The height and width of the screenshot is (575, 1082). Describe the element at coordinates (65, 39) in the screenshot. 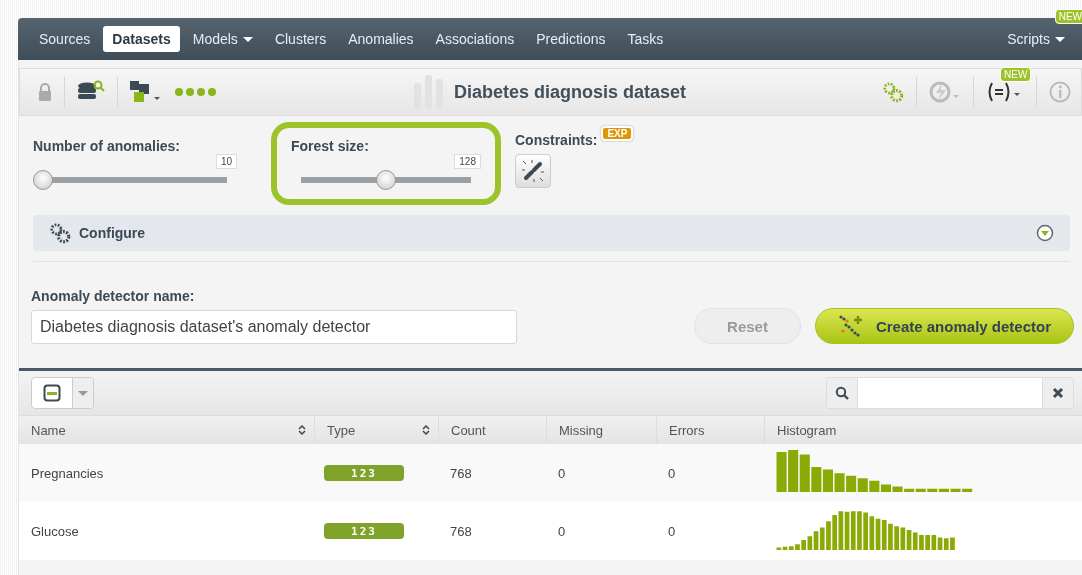

I see `nav-tab: Sources` at that location.